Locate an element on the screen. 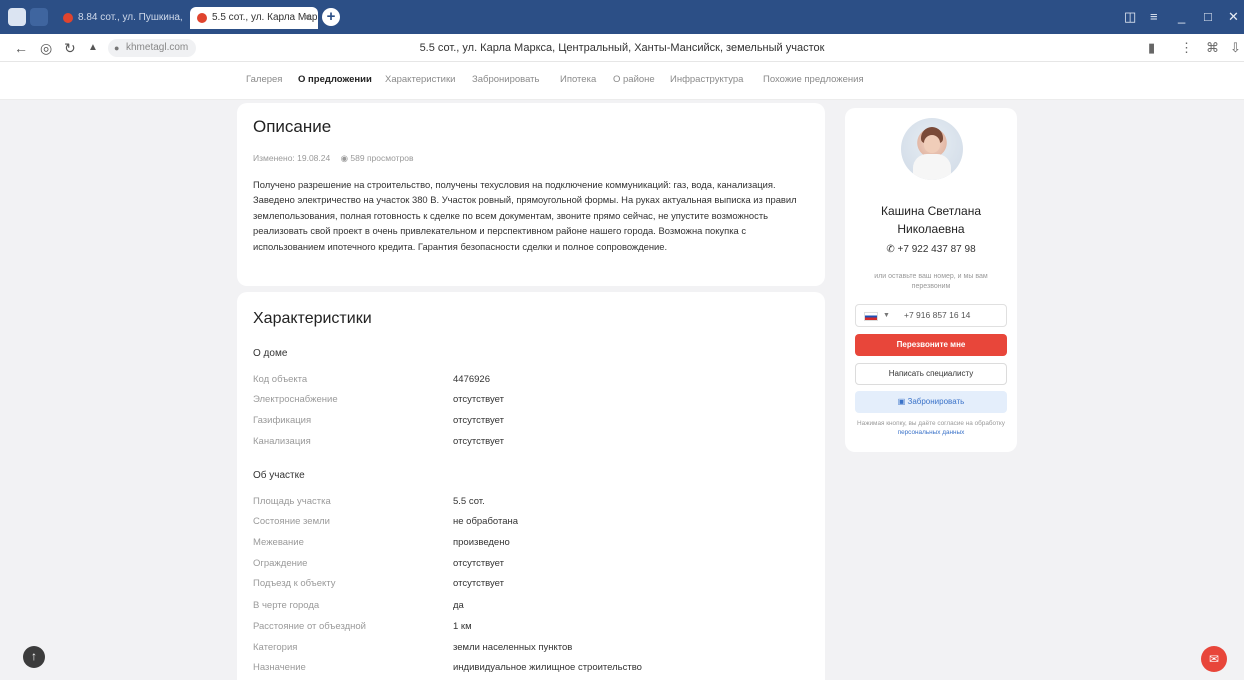 The width and height of the screenshot is (1244, 680). table-row: Подъезд к объекту отсутствует is located at coordinates (533, 587).